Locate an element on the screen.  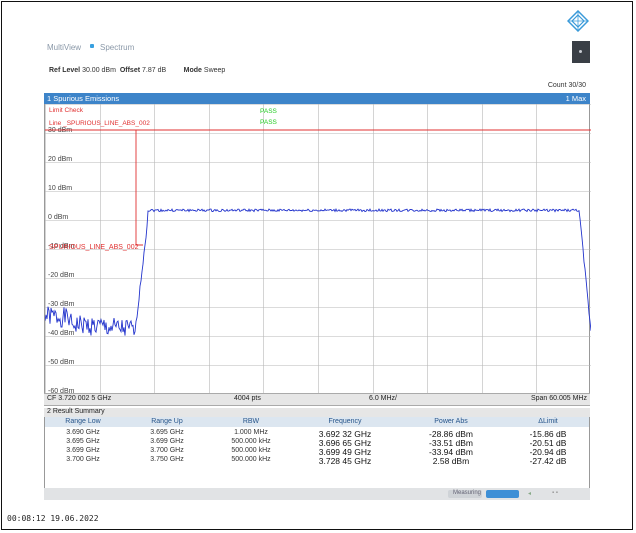
y-tick-label: 0 dBm is located at coordinates (58, 217).